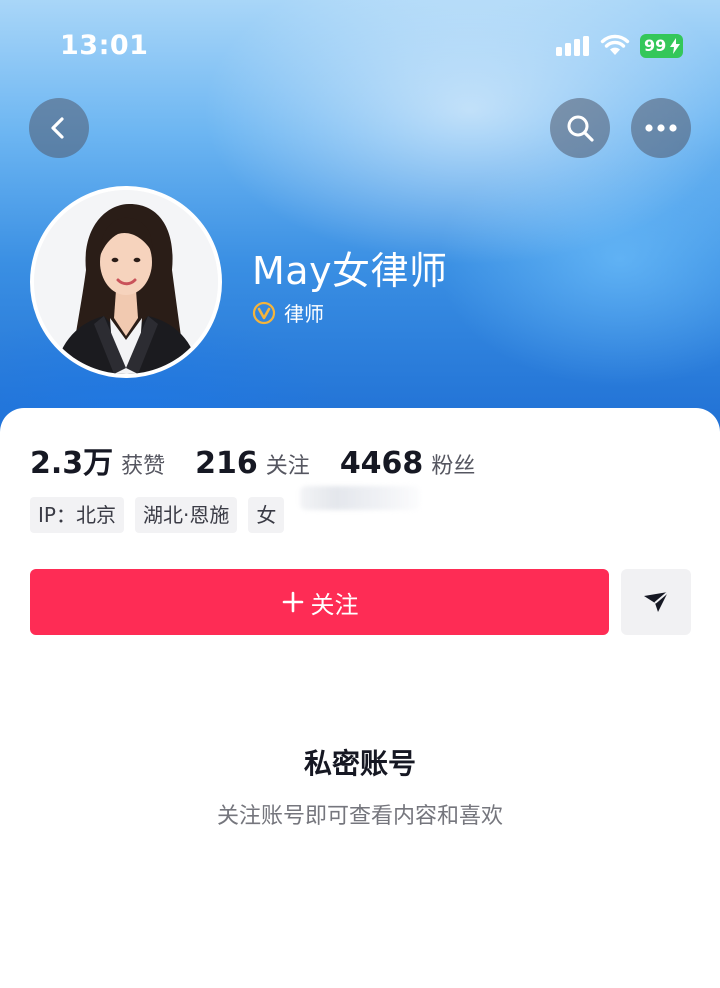  I want to click on tag-hometown: 湖北·恩施, so click(186, 515).